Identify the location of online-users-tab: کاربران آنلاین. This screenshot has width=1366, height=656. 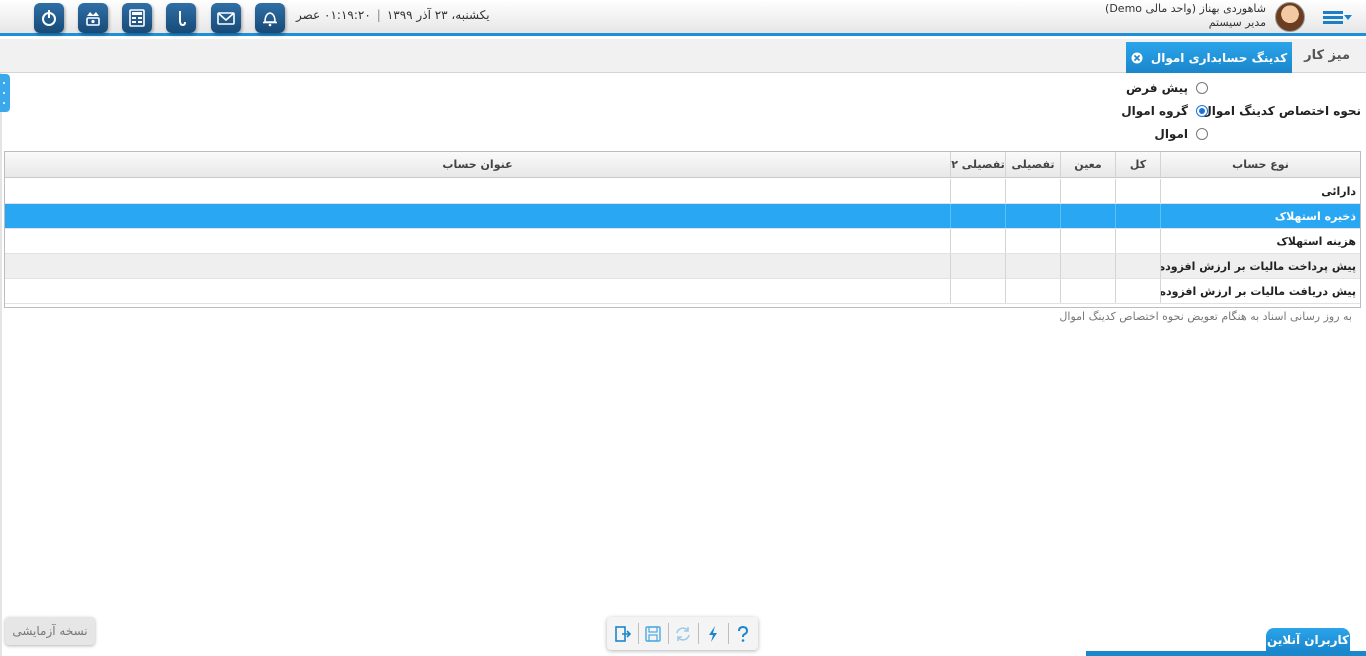
(1308, 640).